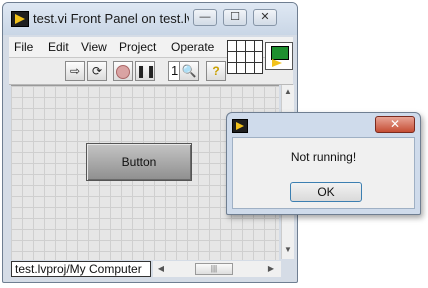 The image size is (428, 288). What do you see at coordinates (279, 56) in the screenshot?
I see `vi-icon` at bounding box center [279, 56].